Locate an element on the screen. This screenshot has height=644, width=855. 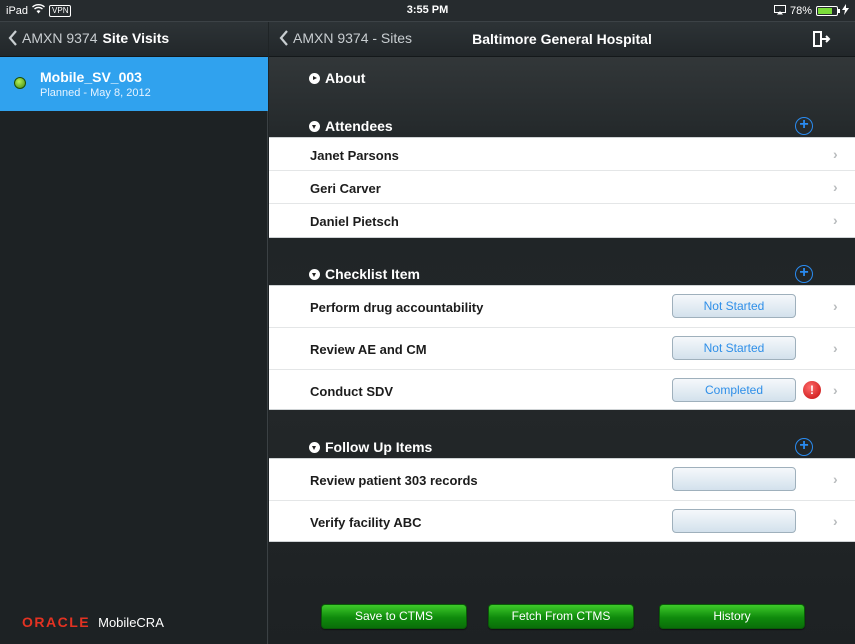
add-attendee-button: + is located at coordinates (804, 126).